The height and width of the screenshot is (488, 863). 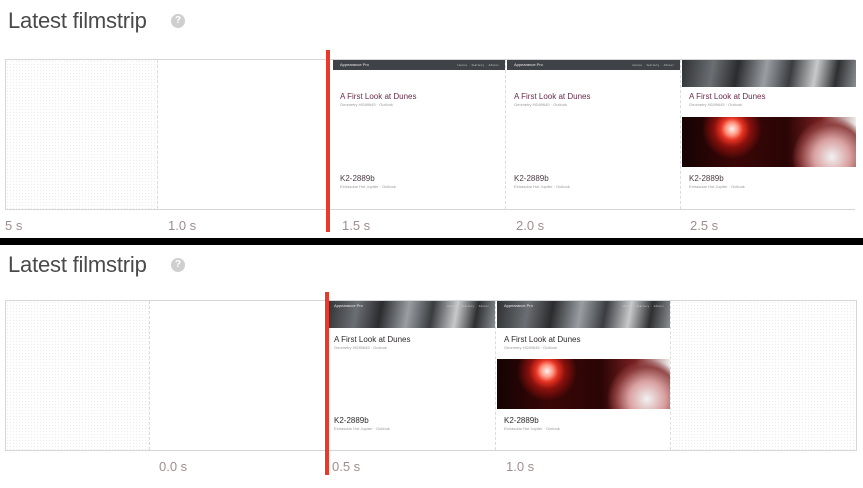 I want to click on thumbnail-hero-image, so click(x=769, y=73).